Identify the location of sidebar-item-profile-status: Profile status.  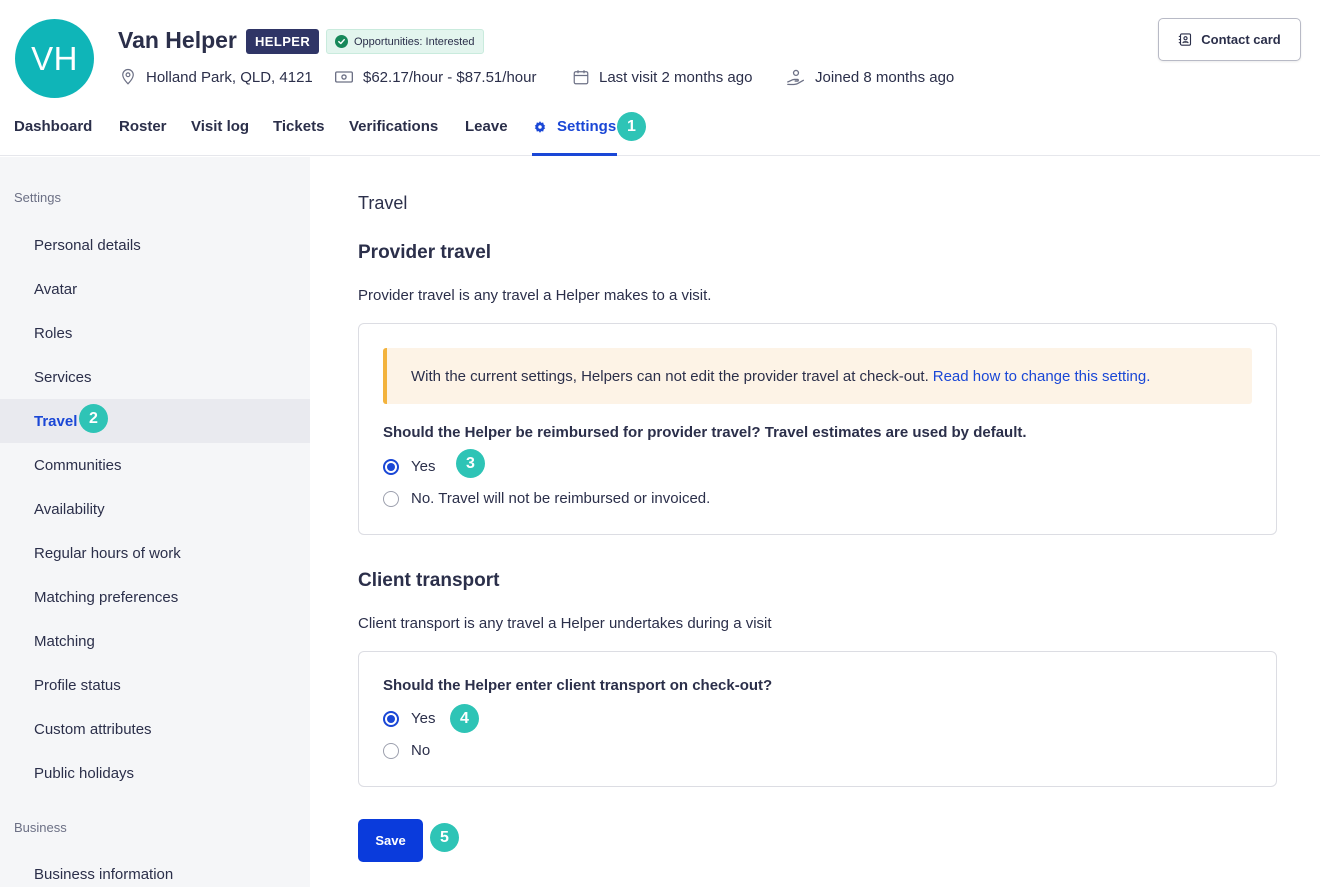
(155, 685).